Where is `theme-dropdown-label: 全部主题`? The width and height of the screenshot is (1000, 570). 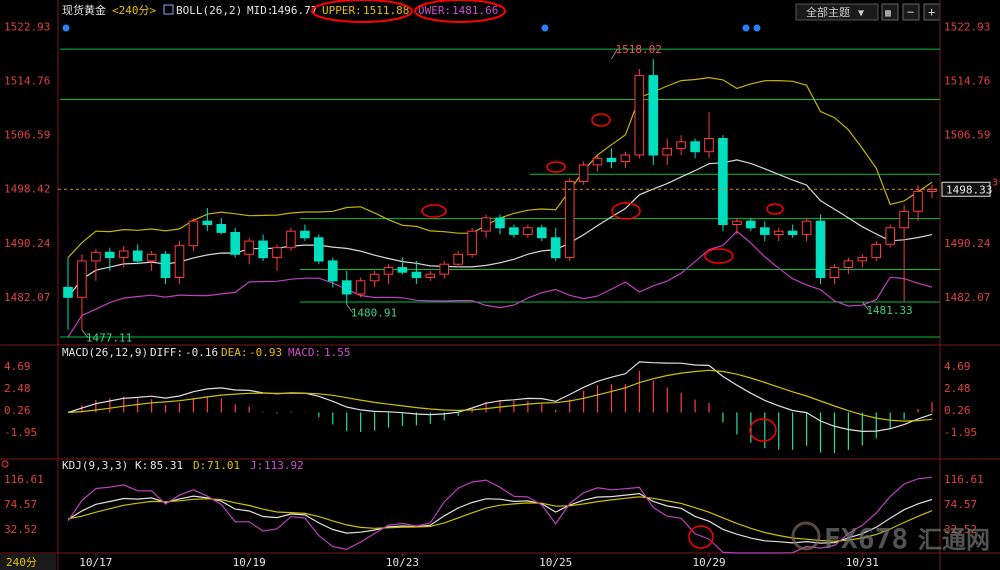 theme-dropdown-label: 全部主题 is located at coordinates (828, 12).